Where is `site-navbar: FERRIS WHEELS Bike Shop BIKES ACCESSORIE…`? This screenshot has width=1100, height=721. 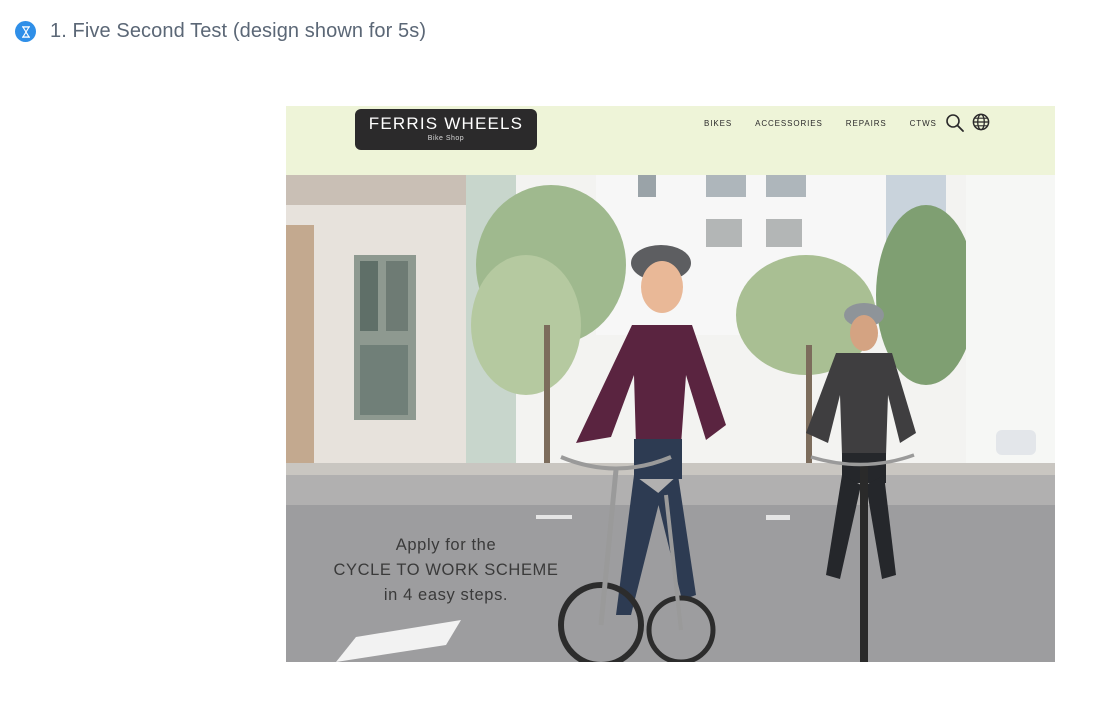
site-navbar: FERRIS WHEELS Bike Shop BIKES ACCESSORIE… is located at coordinates (670, 140).